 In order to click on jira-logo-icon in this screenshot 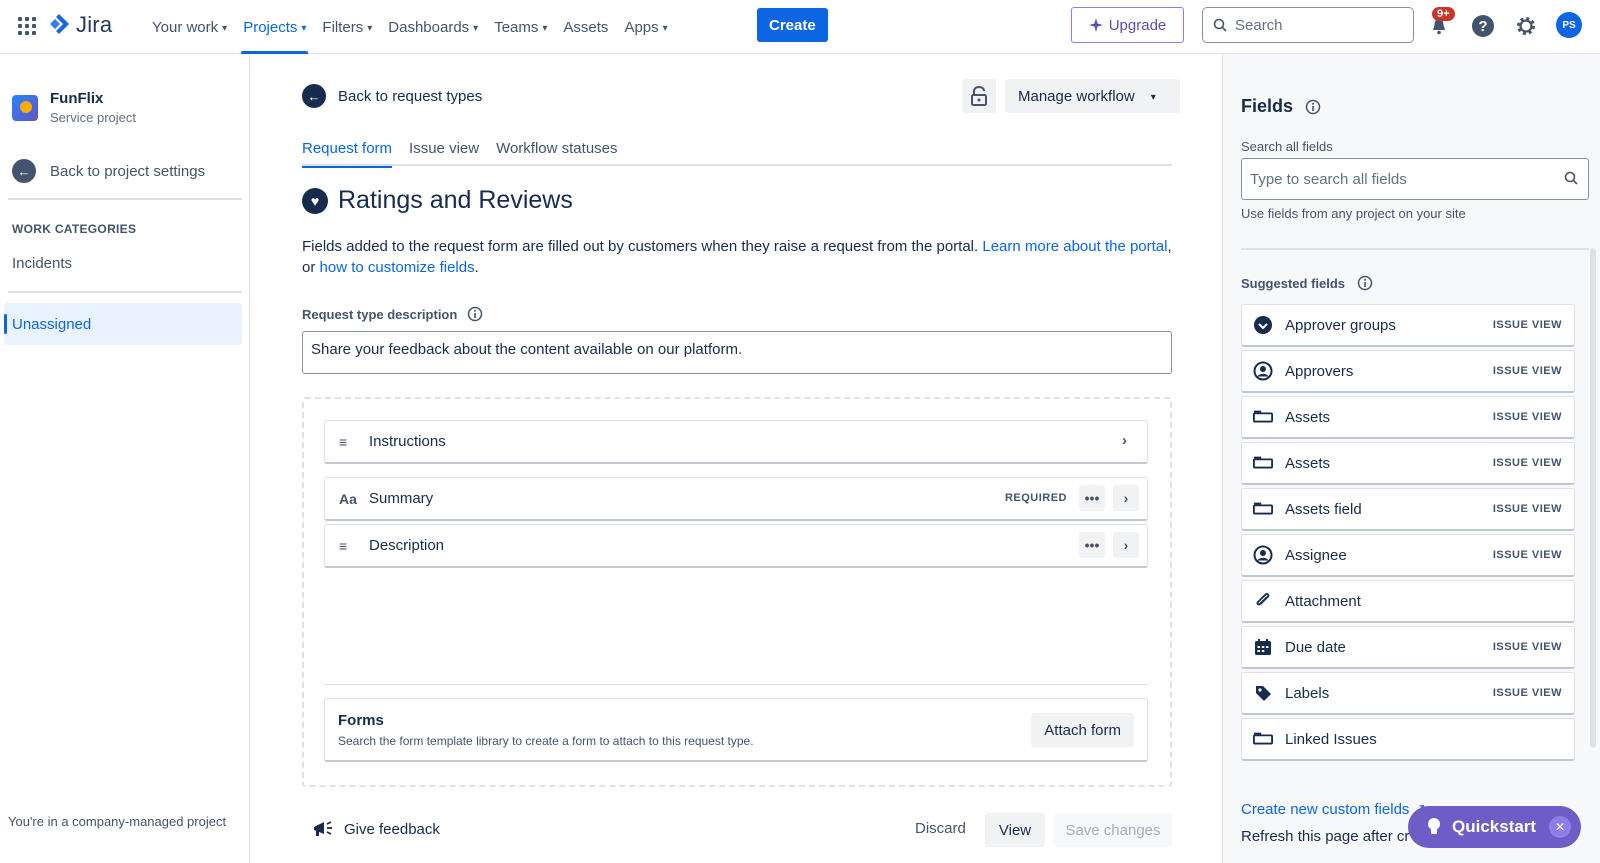, I will do `click(59, 24)`.